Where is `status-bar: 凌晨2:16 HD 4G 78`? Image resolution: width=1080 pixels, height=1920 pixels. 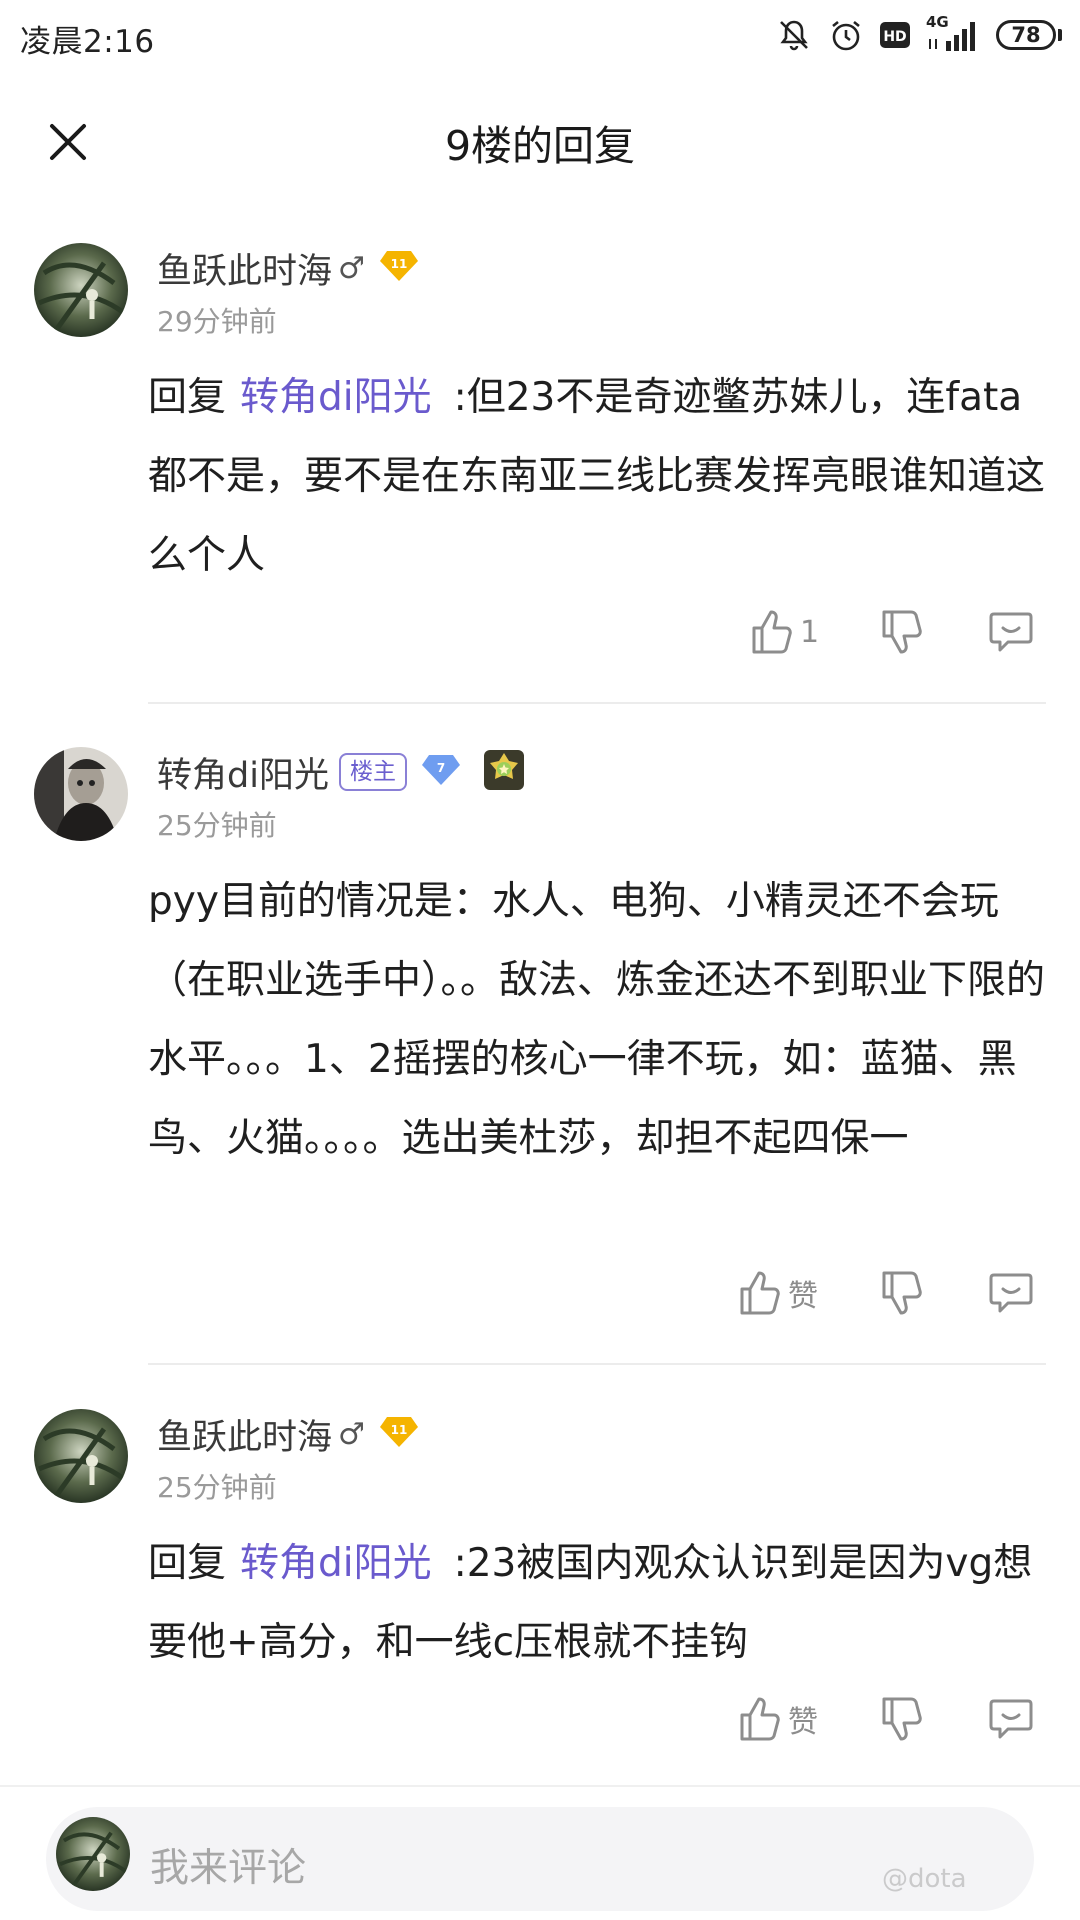
status-bar: 凌晨2:16 HD 4G 78 is located at coordinates (540, 36).